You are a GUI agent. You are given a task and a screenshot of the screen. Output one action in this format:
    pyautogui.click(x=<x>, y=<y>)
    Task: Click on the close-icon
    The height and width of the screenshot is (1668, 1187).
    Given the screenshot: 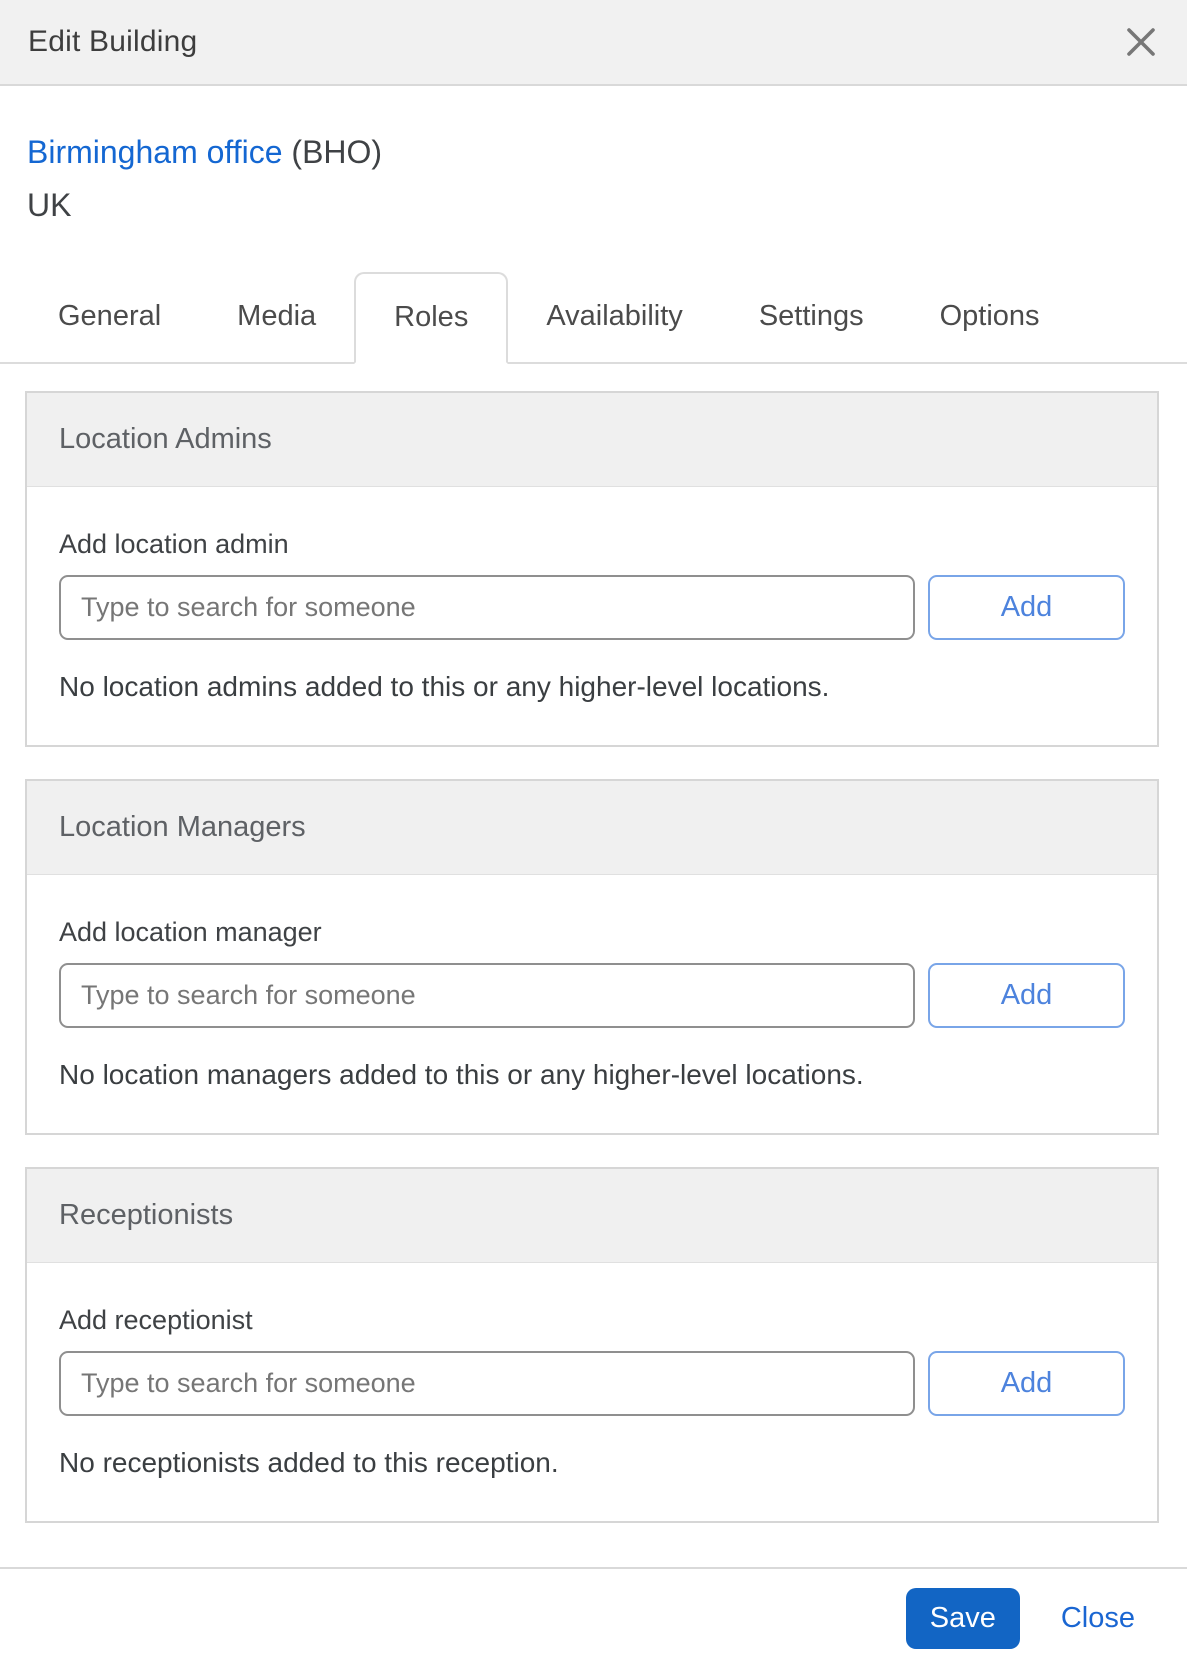 What is the action you would take?
    pyautogui.click(x=1141, y=42)
    